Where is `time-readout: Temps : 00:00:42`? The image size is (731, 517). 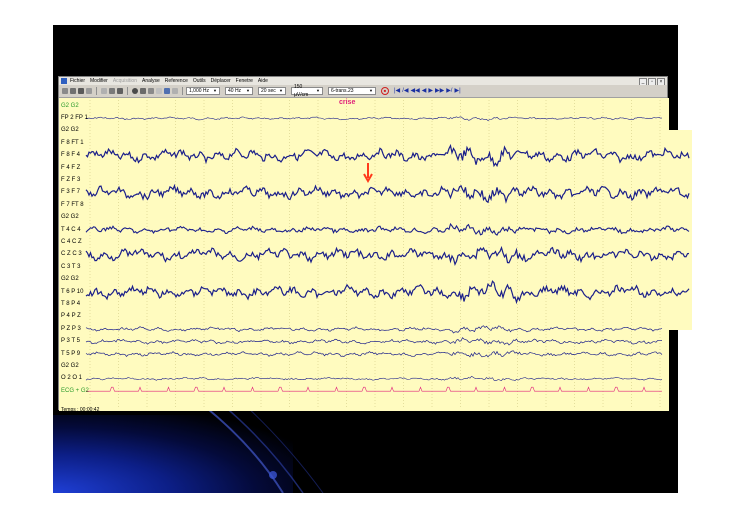
time-readout: Temps : 00:00:42 is located at coordinates (80, 410).